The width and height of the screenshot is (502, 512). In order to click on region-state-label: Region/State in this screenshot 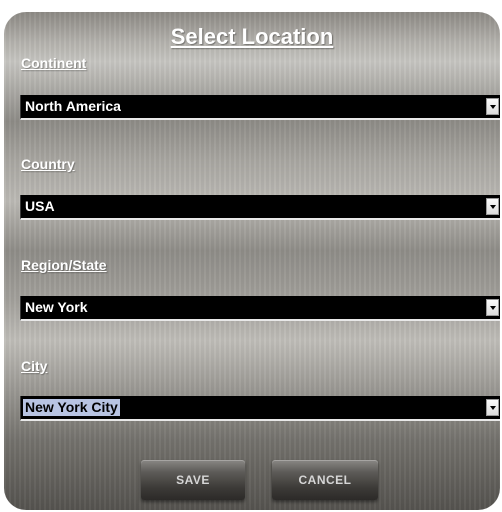, I will do `click(64, 265)`.